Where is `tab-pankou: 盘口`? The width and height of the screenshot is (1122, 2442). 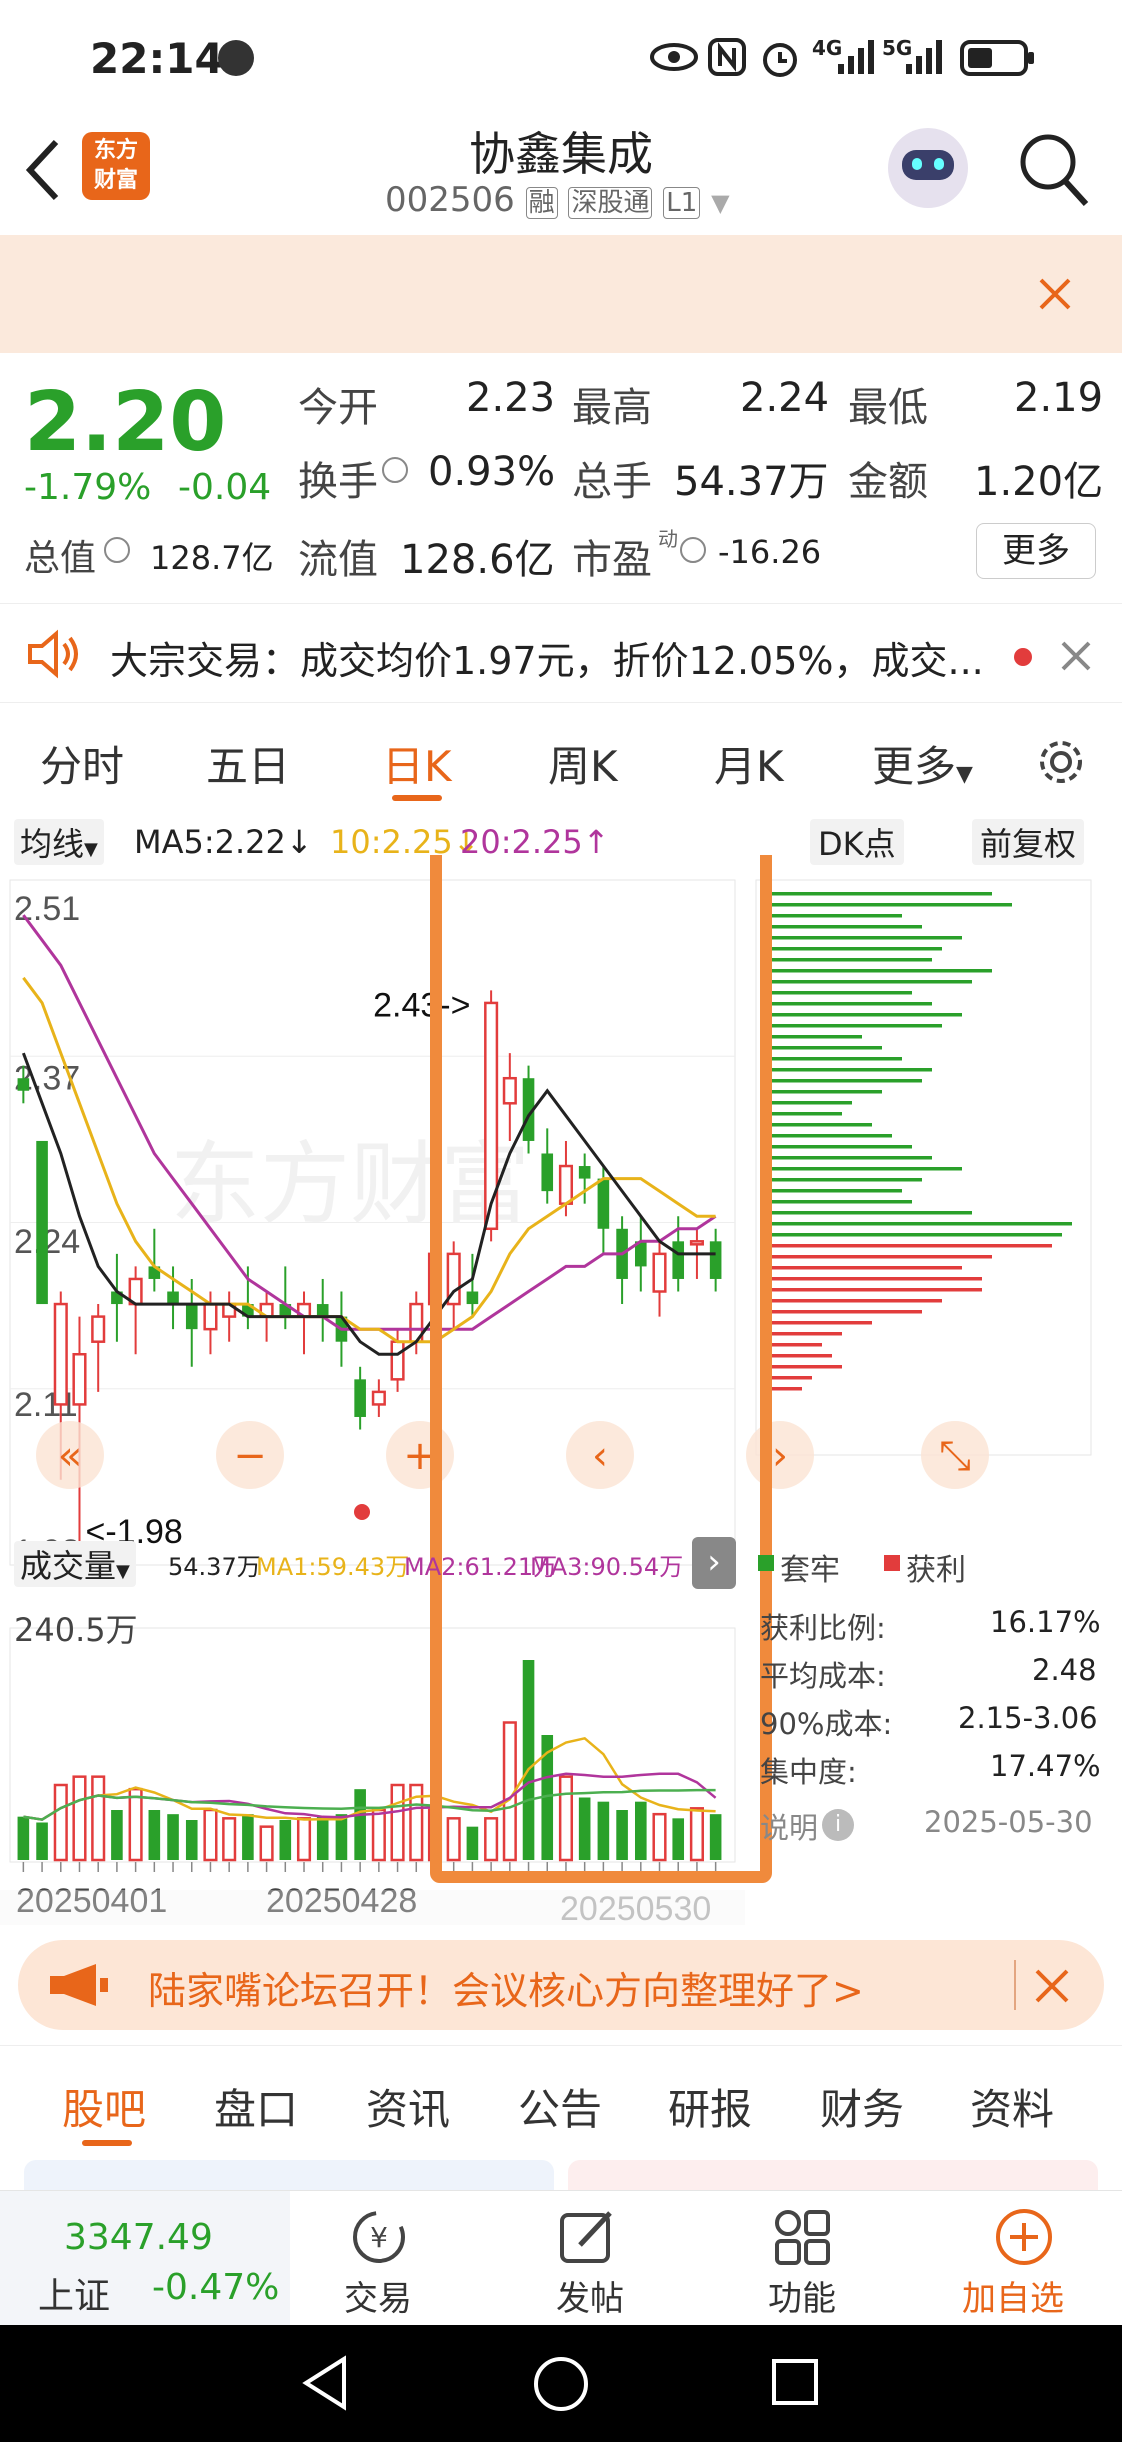
tab-pankou: 盘口 is located at coordinates (256, 2106).